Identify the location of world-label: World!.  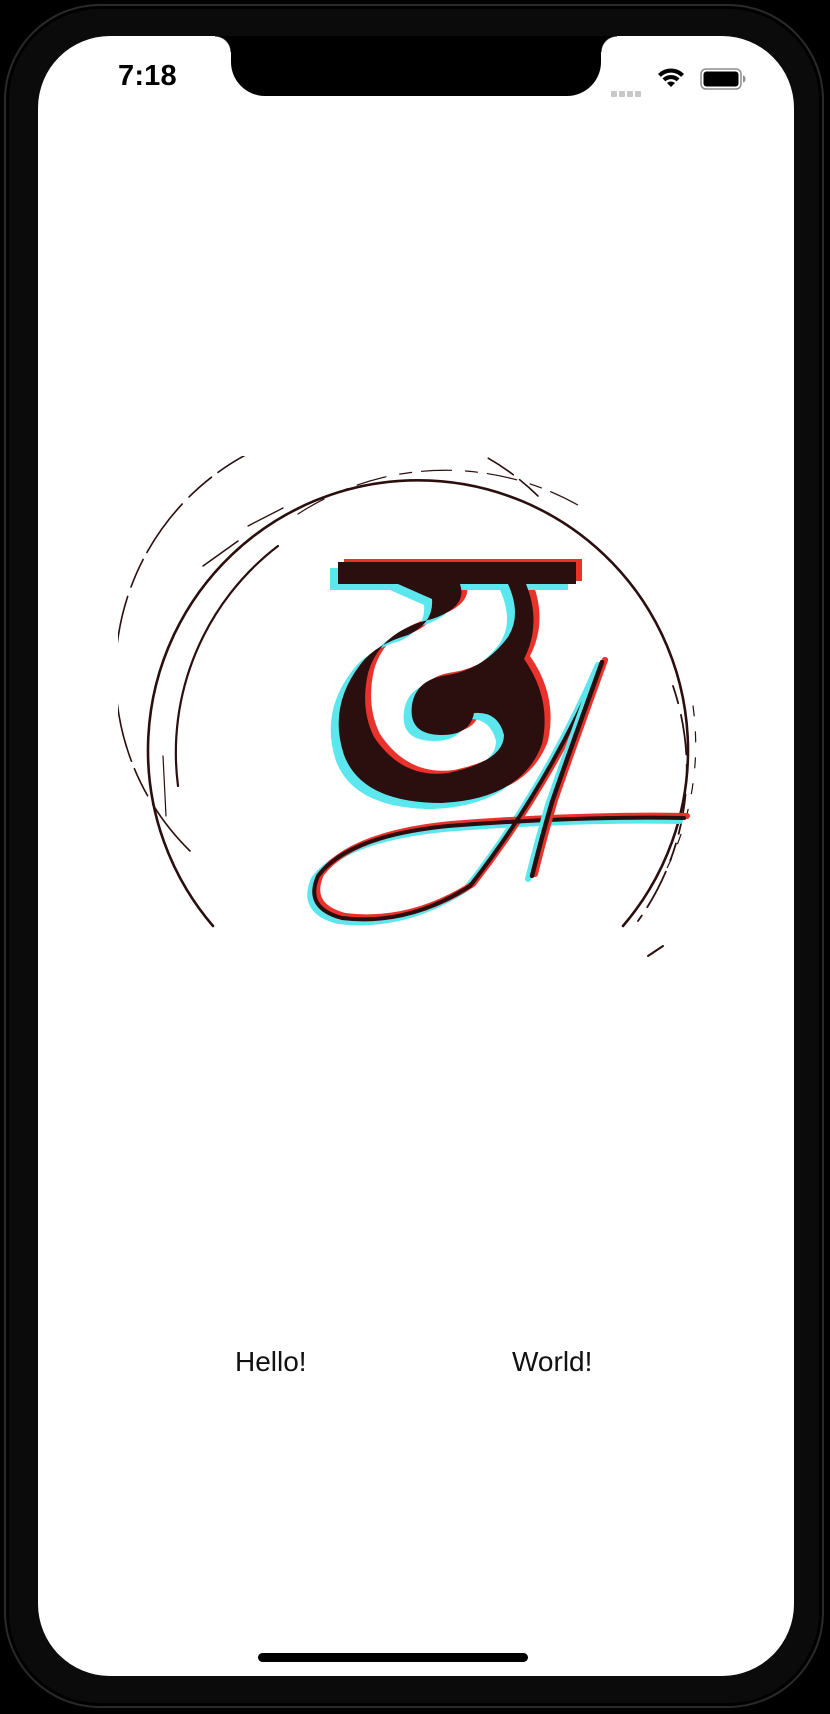
(552, 1361).